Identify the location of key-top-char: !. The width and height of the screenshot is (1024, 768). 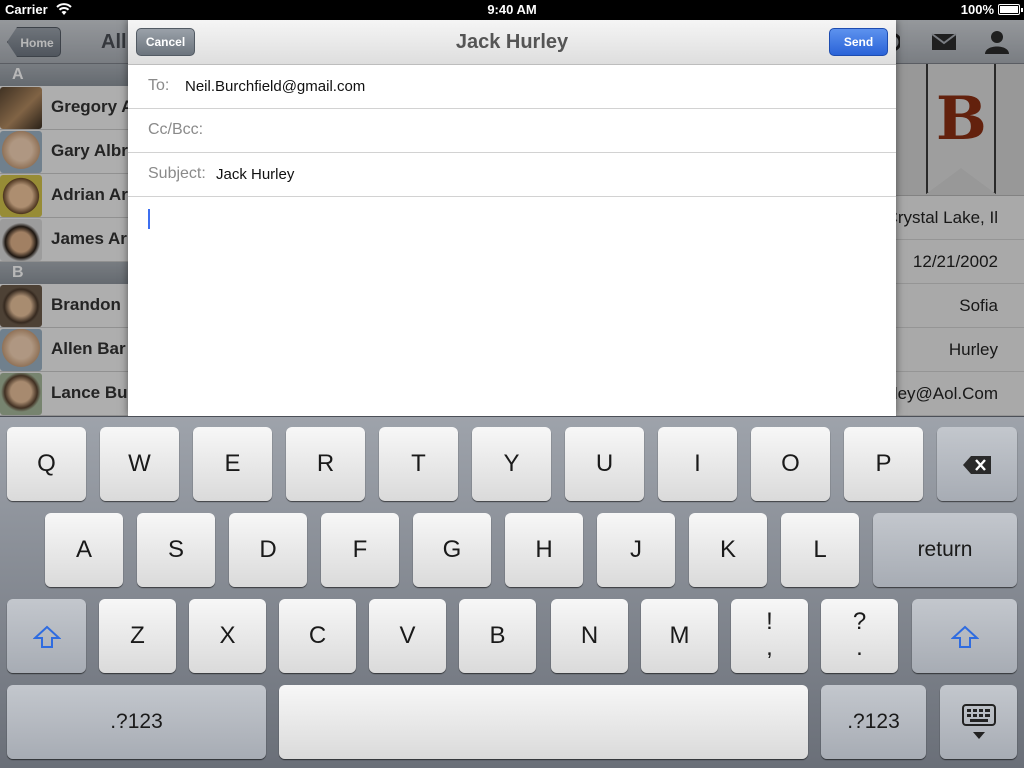
(769, 621).